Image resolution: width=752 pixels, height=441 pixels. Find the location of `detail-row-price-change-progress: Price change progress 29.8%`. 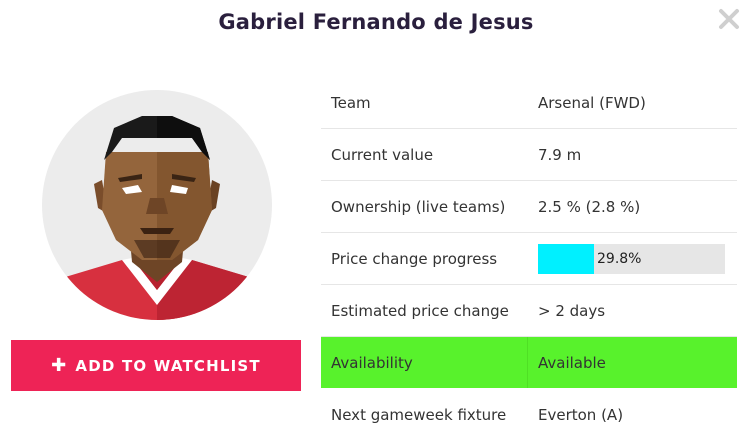

detail-row-price-change-progress: Price change progress 29.8% is located at coordinates (529, 259).